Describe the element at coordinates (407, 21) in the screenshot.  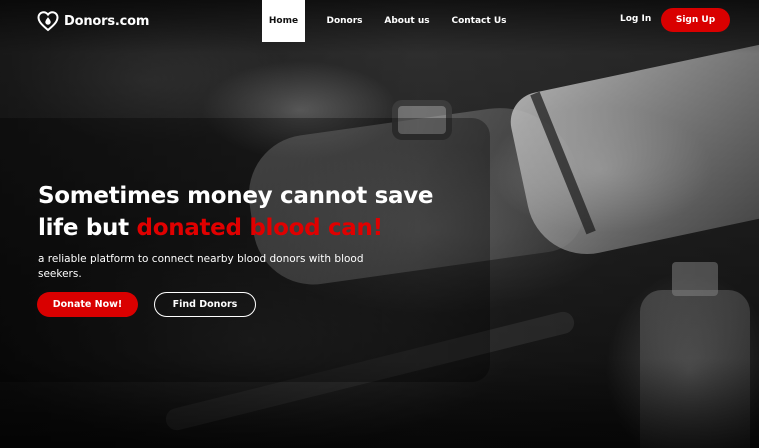
I see `nav-item-about-us: About us` at that location.